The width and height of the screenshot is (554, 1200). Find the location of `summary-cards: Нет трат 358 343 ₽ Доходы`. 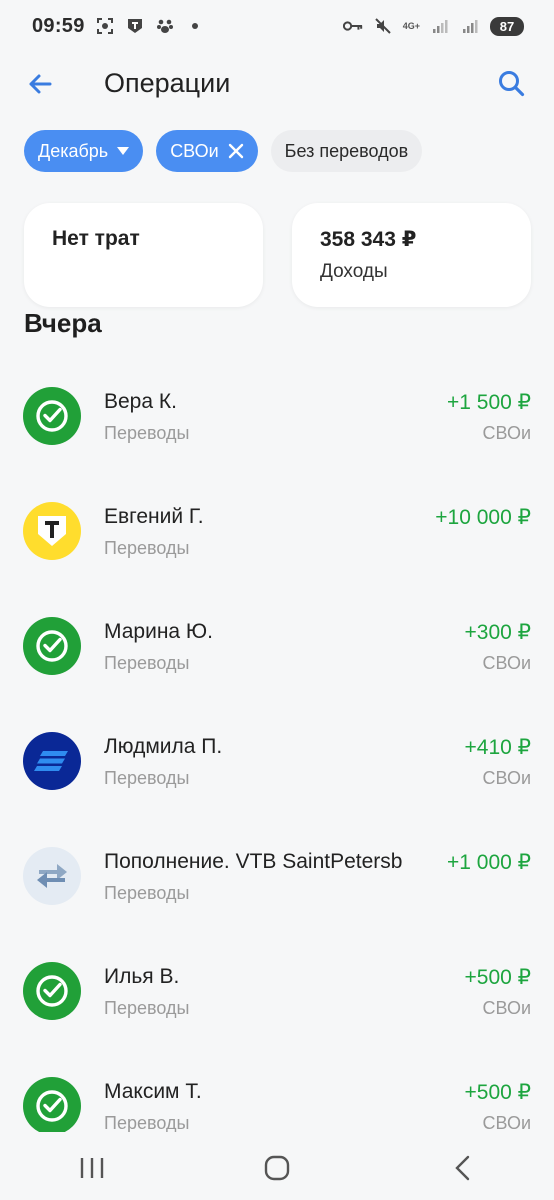

summary-cards: Нет трат 358 343 ₽ Доходы is located at coordinates (277, 255).